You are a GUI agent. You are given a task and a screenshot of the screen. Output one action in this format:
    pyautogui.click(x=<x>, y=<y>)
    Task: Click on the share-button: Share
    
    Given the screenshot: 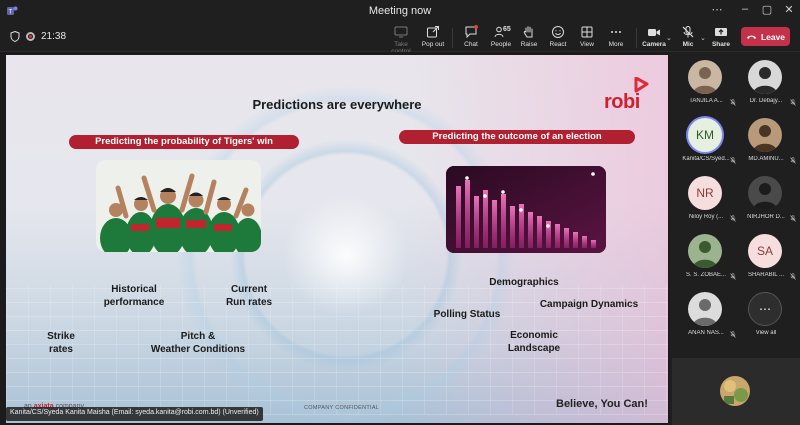 What is the action you would take?
    pyautogui.click(x=721, y=38)
    